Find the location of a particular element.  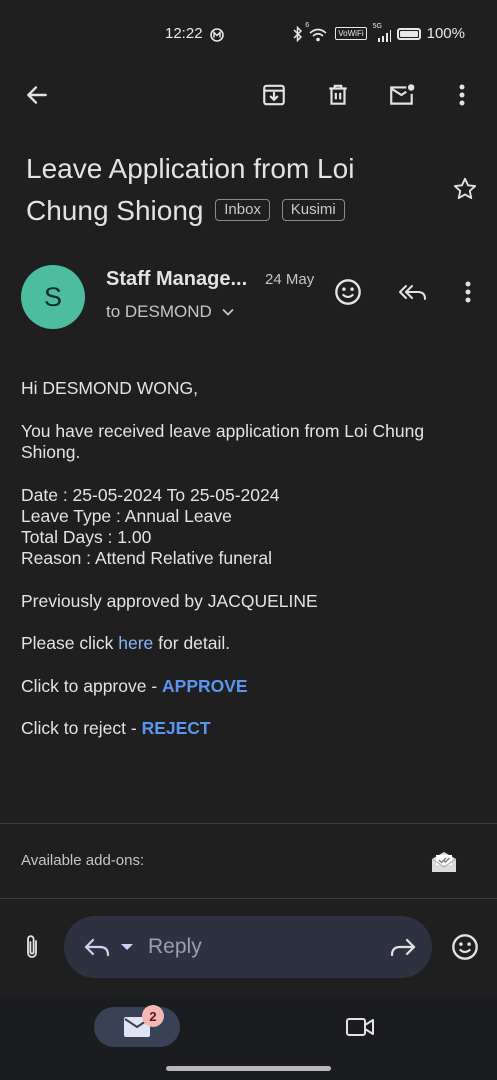

reply-placeholder: Reply is located at coordinates (175, 947).